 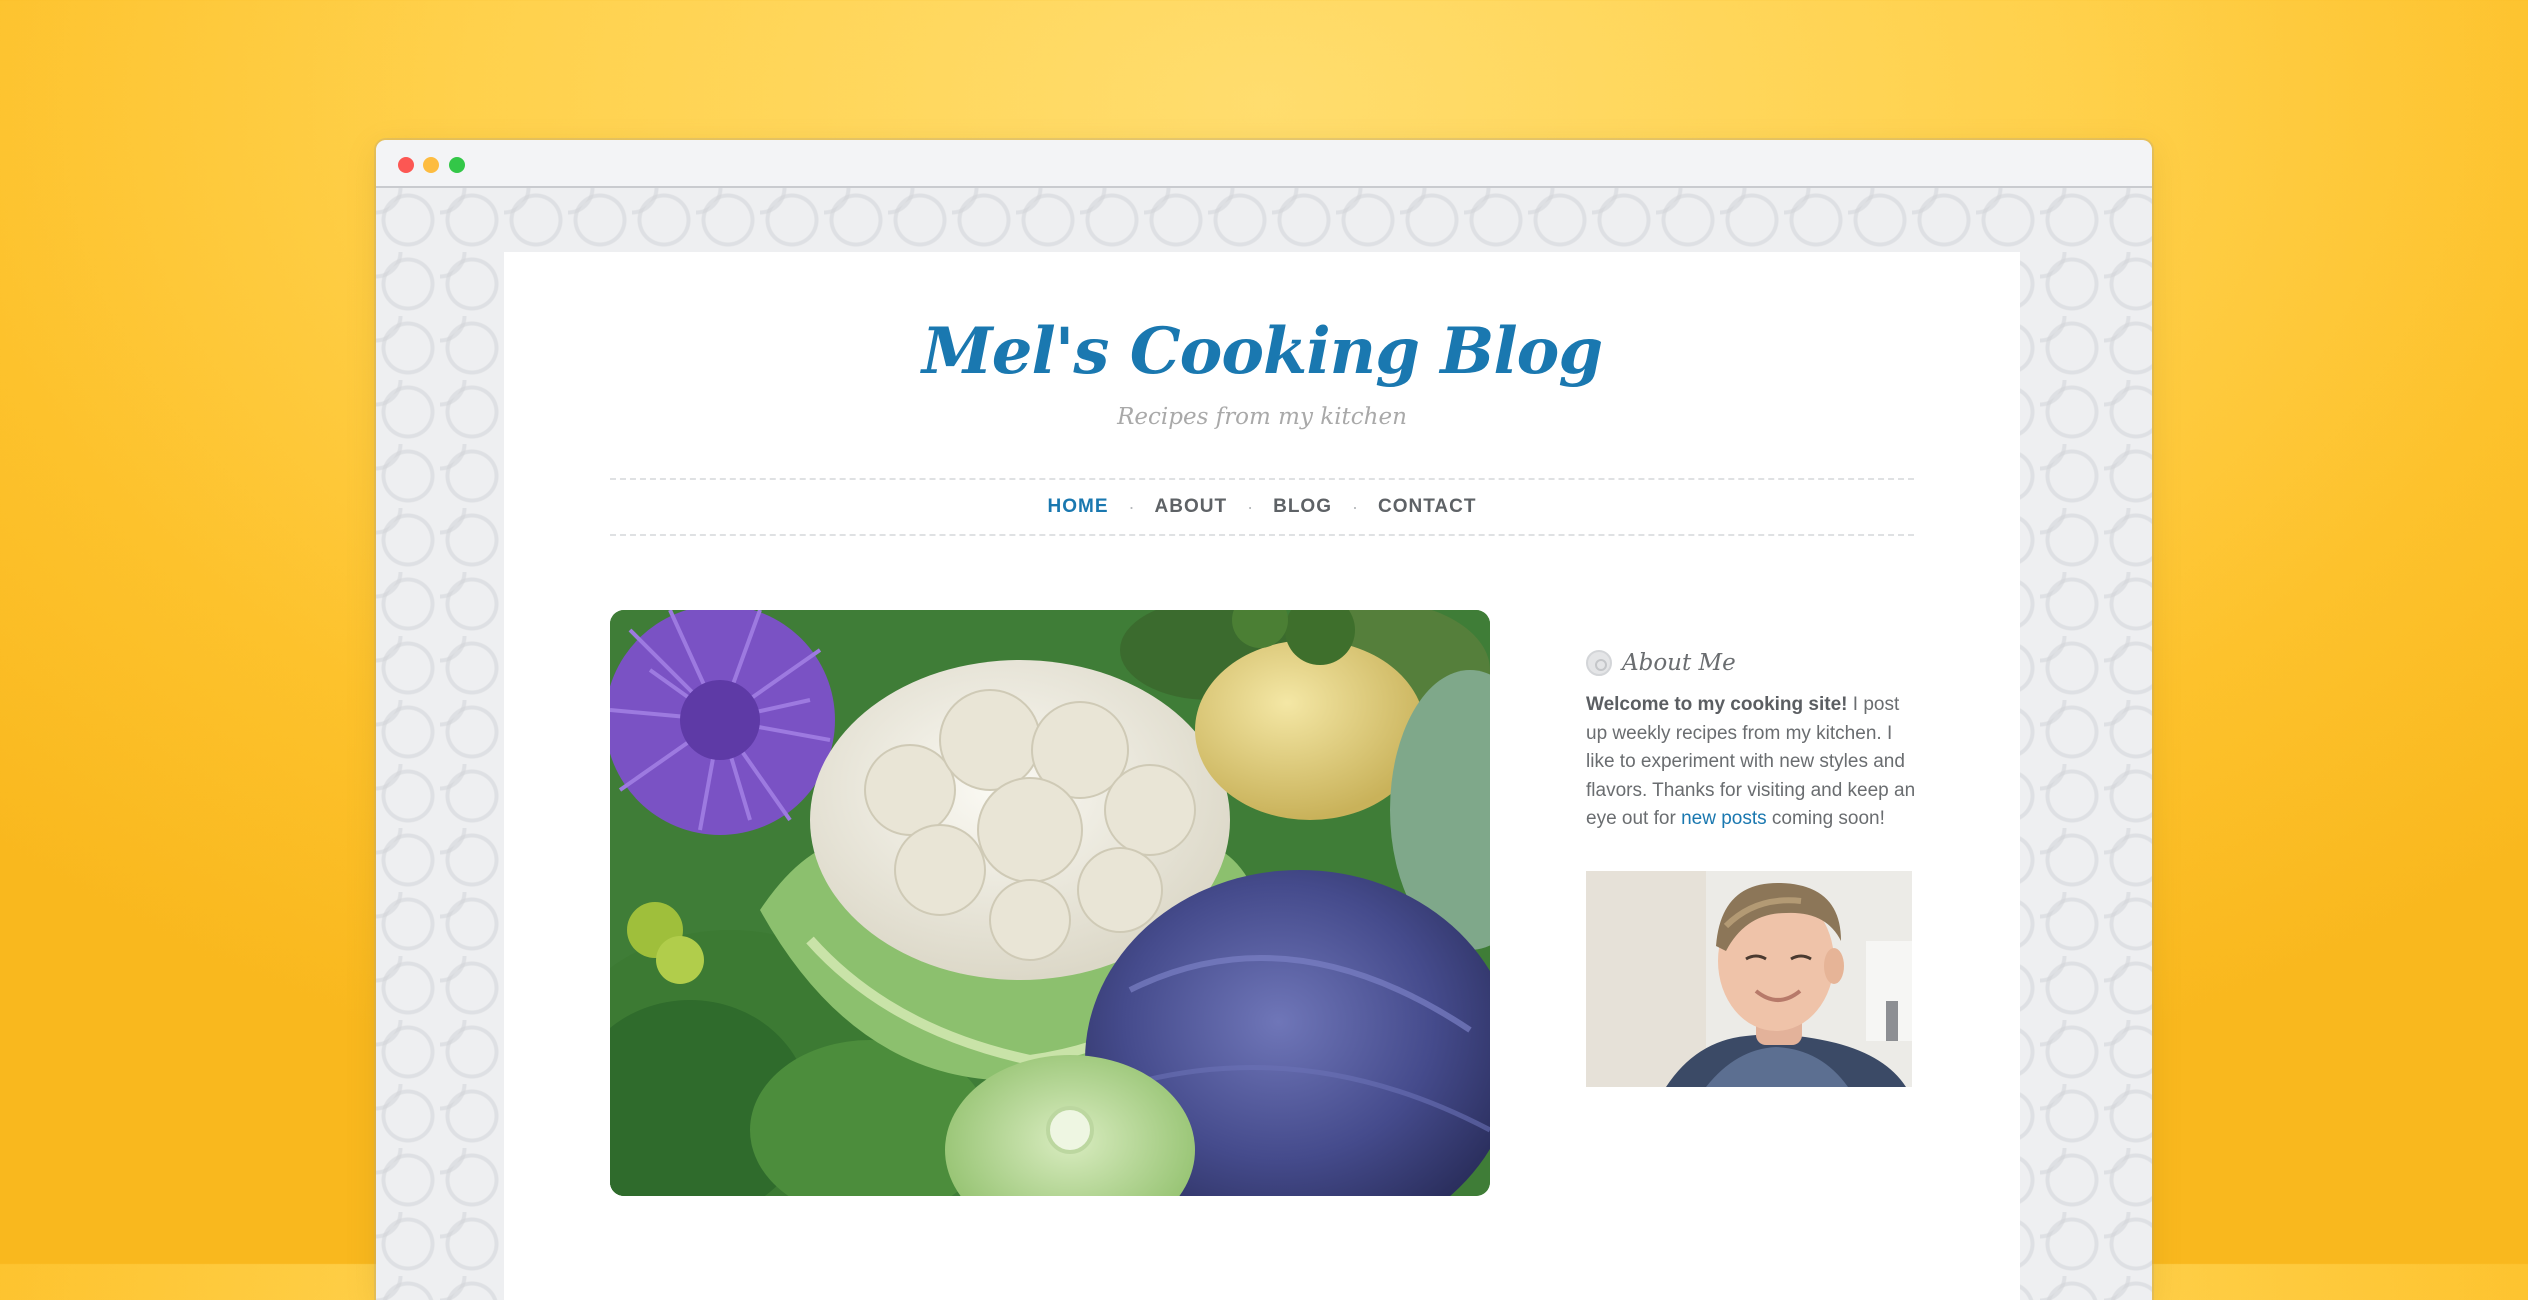 I want to click on about-me-widget-title: About Me, so click(x=1661, y=663).